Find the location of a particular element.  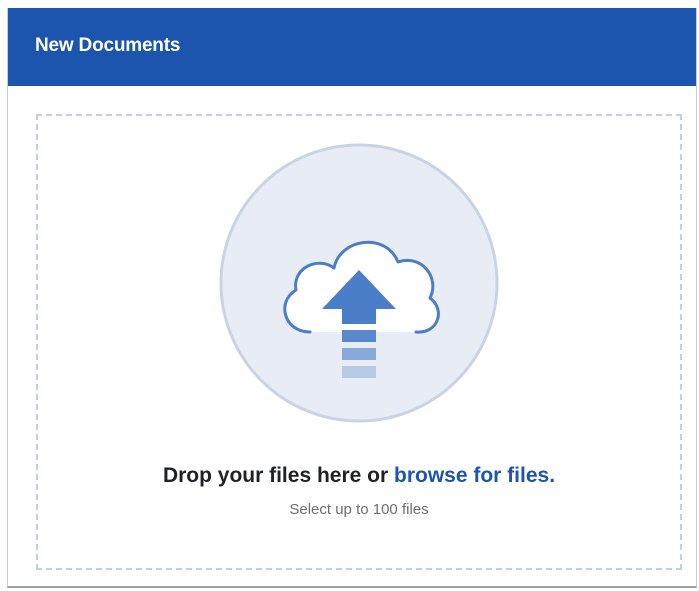

panel-header: New Documents is located at coordinates (352, 47).